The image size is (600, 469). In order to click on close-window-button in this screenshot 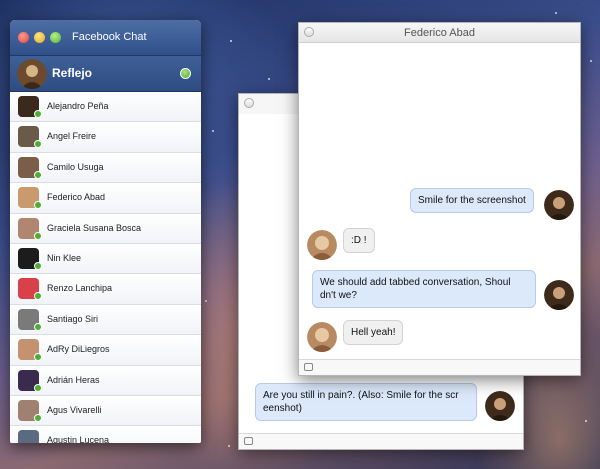, I will do `click(23, 37)`.